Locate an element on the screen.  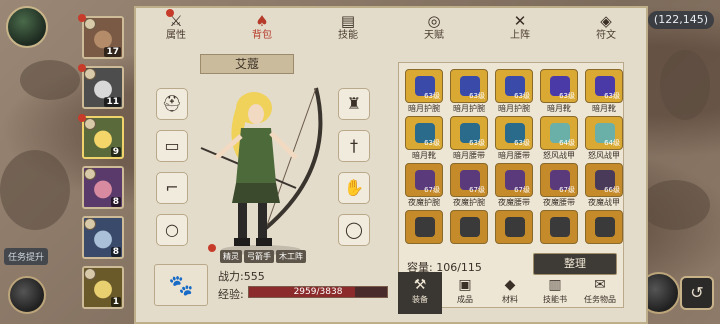
item-frame: 67级 is located at coordinates (469, 180).